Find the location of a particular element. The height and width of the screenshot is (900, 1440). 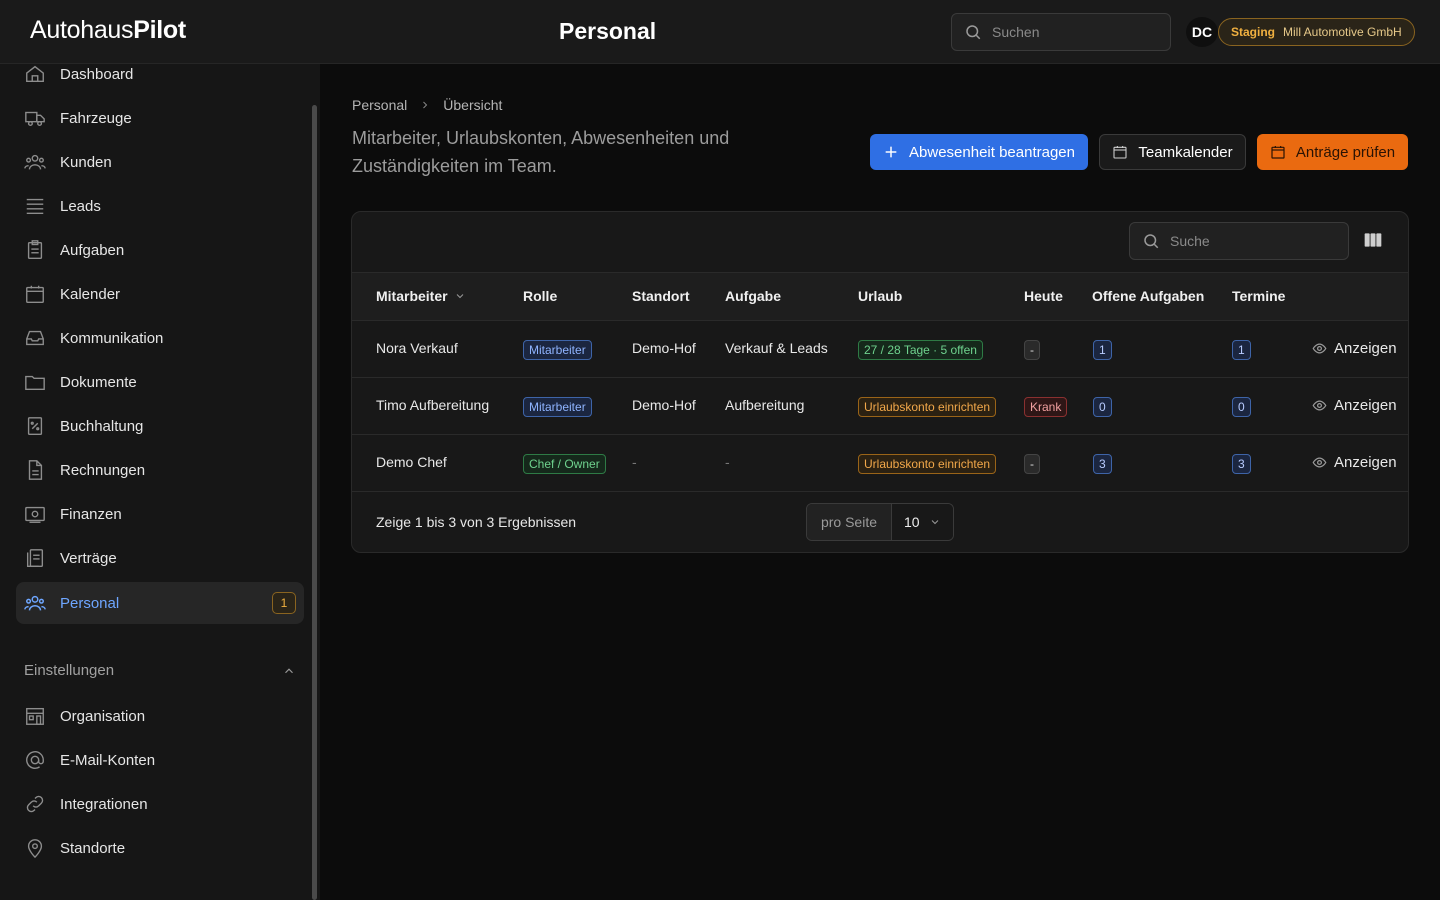

banknote-icon is located at coordinates (35, 514).